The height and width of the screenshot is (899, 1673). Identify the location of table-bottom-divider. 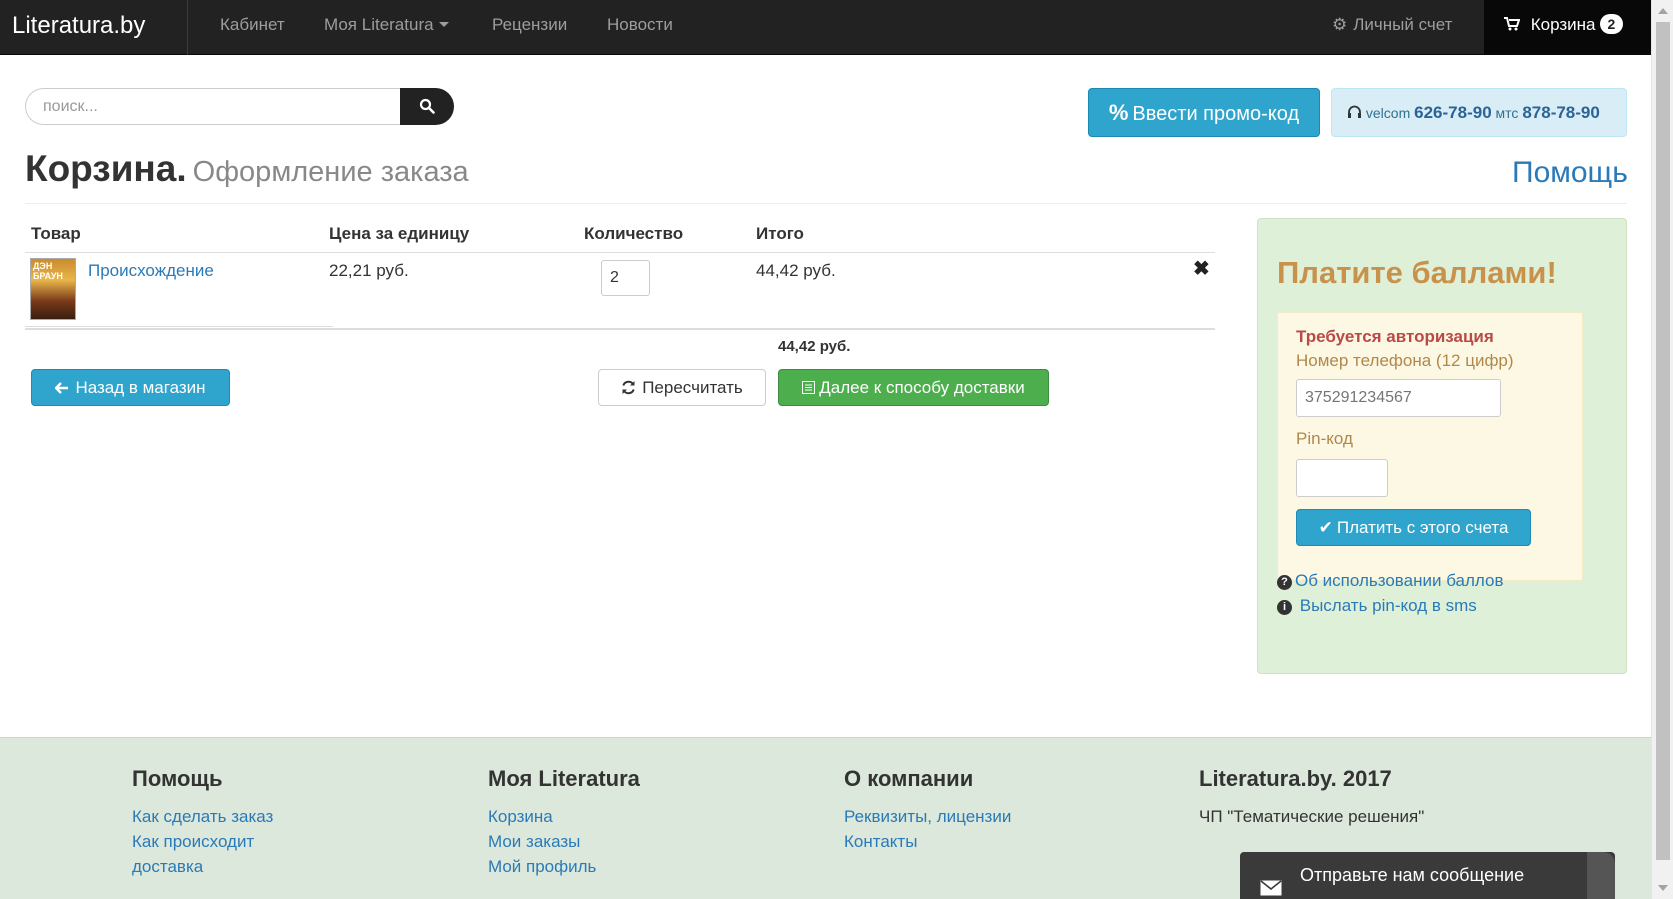
(620, 329).